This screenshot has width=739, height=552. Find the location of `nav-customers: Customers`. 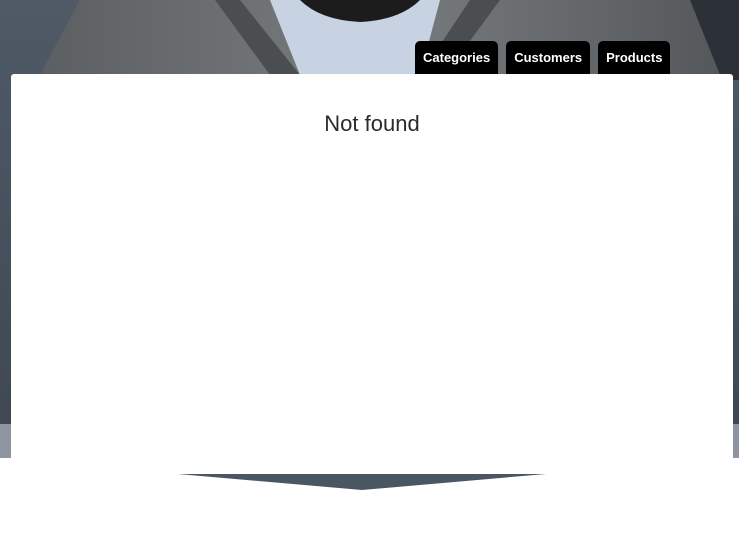

nav-customers: Customers is located at coordinates (548, 58).